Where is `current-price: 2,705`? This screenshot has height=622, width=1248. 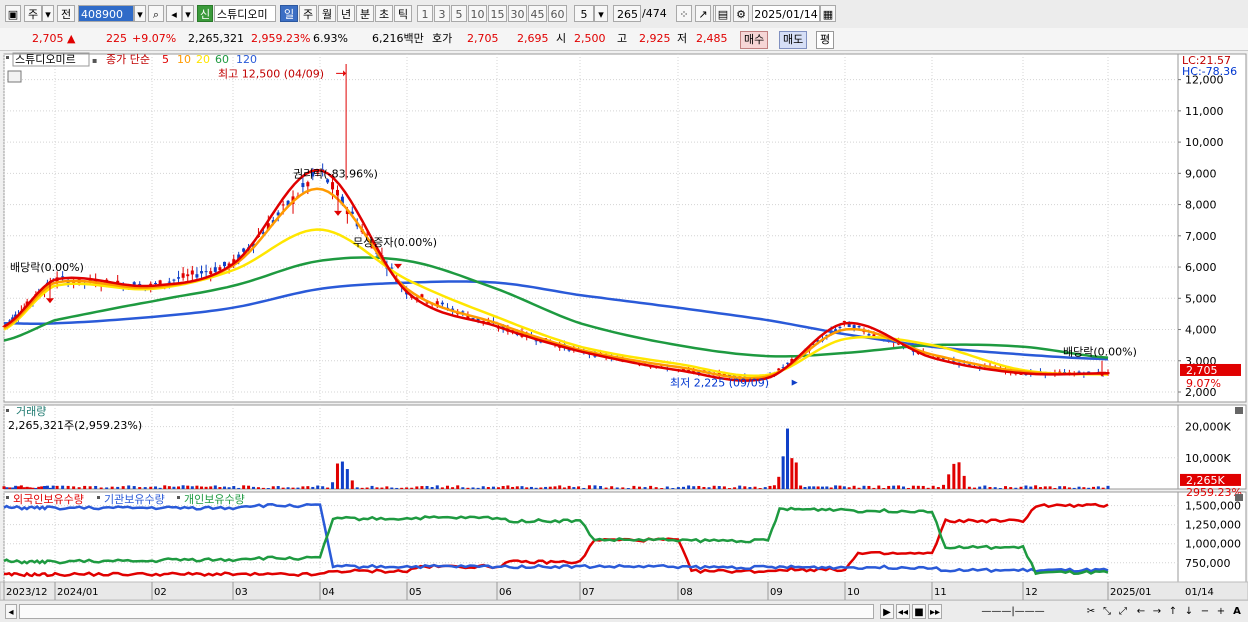
current-price: 2,705 is located at coordinates (48, 38).